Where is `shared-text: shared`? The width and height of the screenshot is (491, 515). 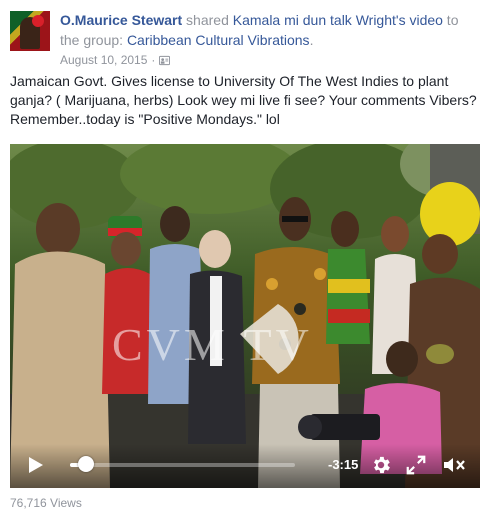 shared-text: shared is located at coordinates (207, 20).